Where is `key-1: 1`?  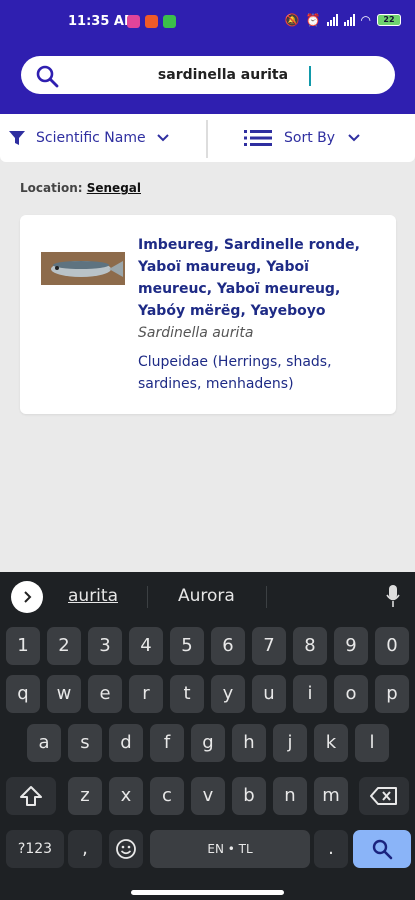 key-1: 1 is located at coordinates (23, 646).